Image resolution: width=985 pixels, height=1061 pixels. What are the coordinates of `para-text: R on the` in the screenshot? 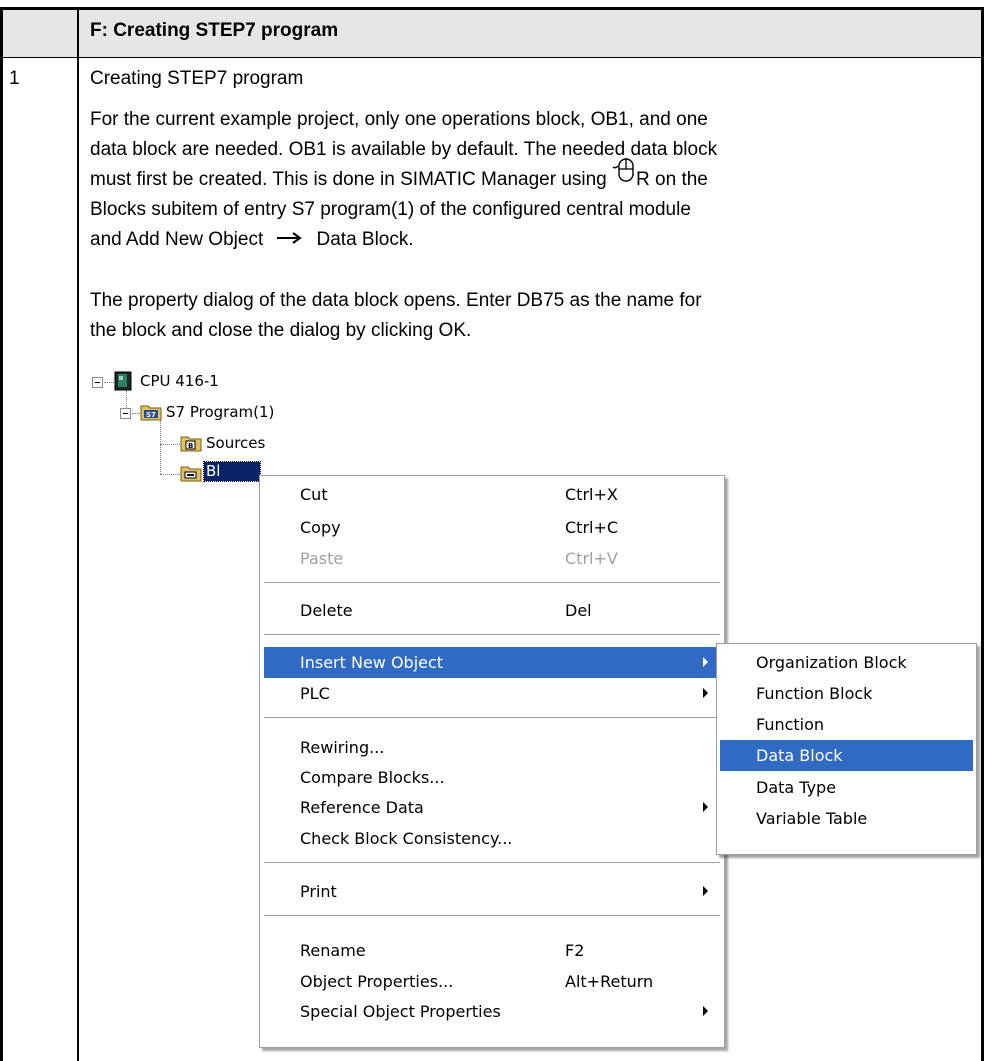 It's located at (672, 180).